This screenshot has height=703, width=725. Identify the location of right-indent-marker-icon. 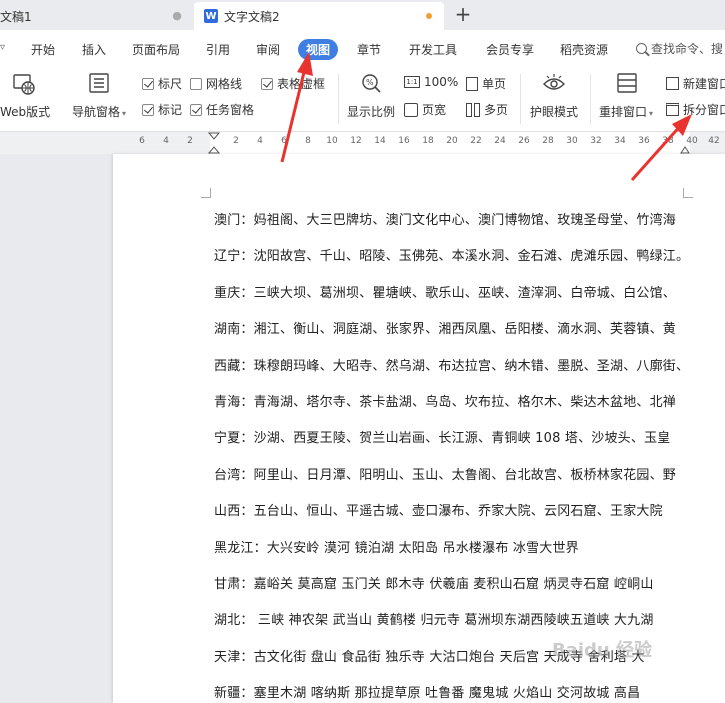
(685, 147).